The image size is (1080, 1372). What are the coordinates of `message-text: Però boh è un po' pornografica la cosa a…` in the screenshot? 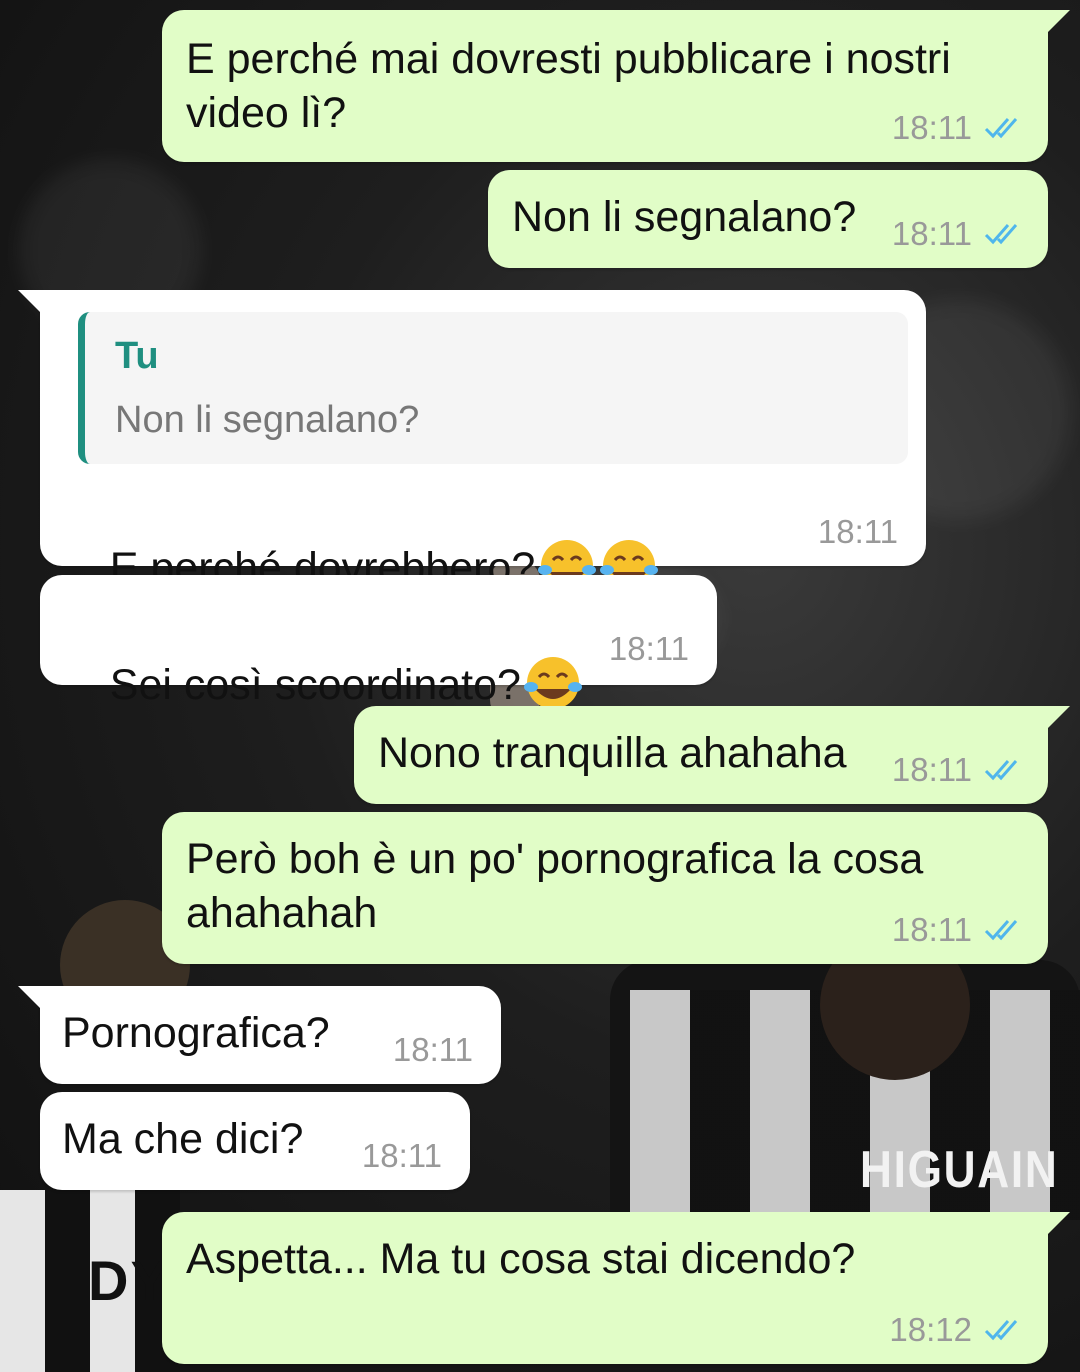 It's located at (555, 886).